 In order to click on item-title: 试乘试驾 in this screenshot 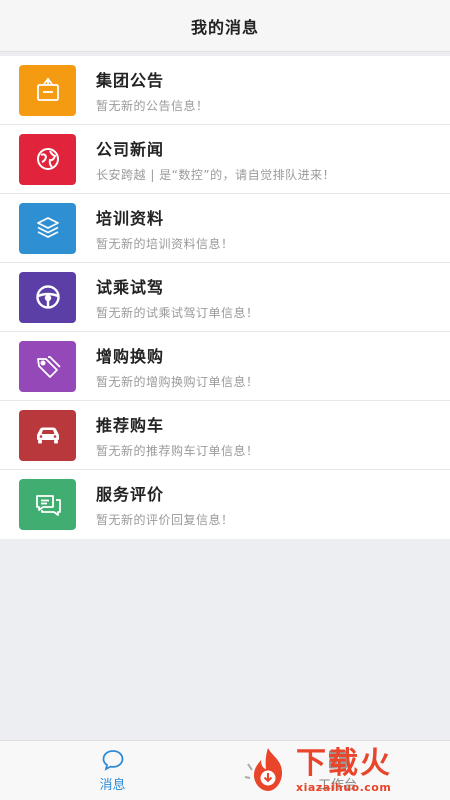, I will do `click(130, 287)`.